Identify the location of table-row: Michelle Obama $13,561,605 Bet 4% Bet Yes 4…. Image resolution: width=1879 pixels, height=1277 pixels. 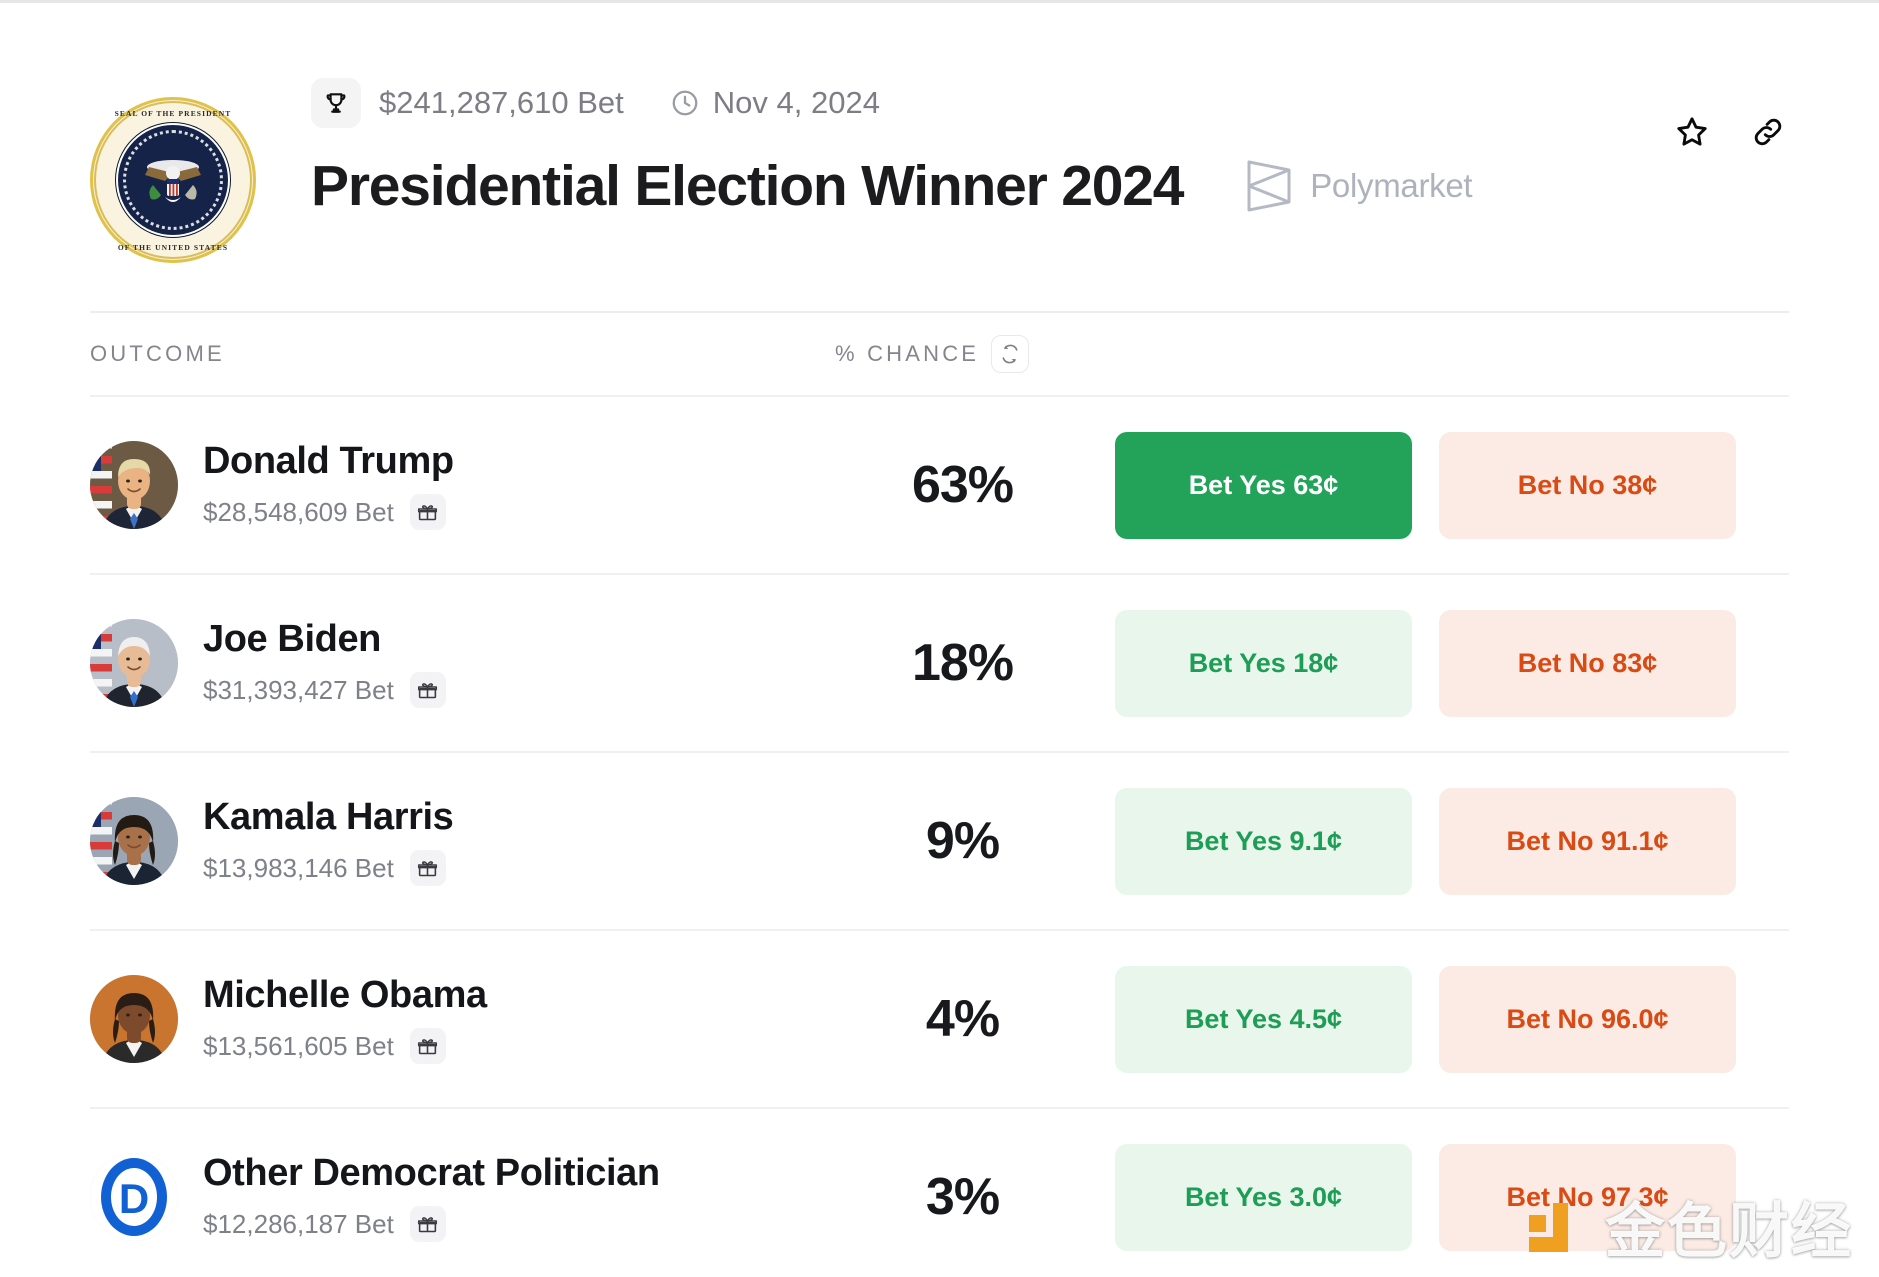
(939, 1018).